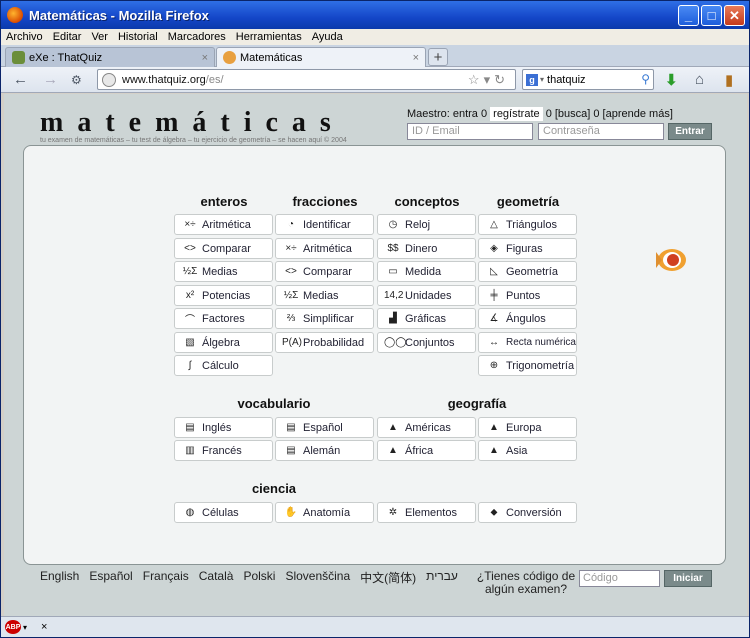  I want to click on btn-label: Células, so click(220, 512).